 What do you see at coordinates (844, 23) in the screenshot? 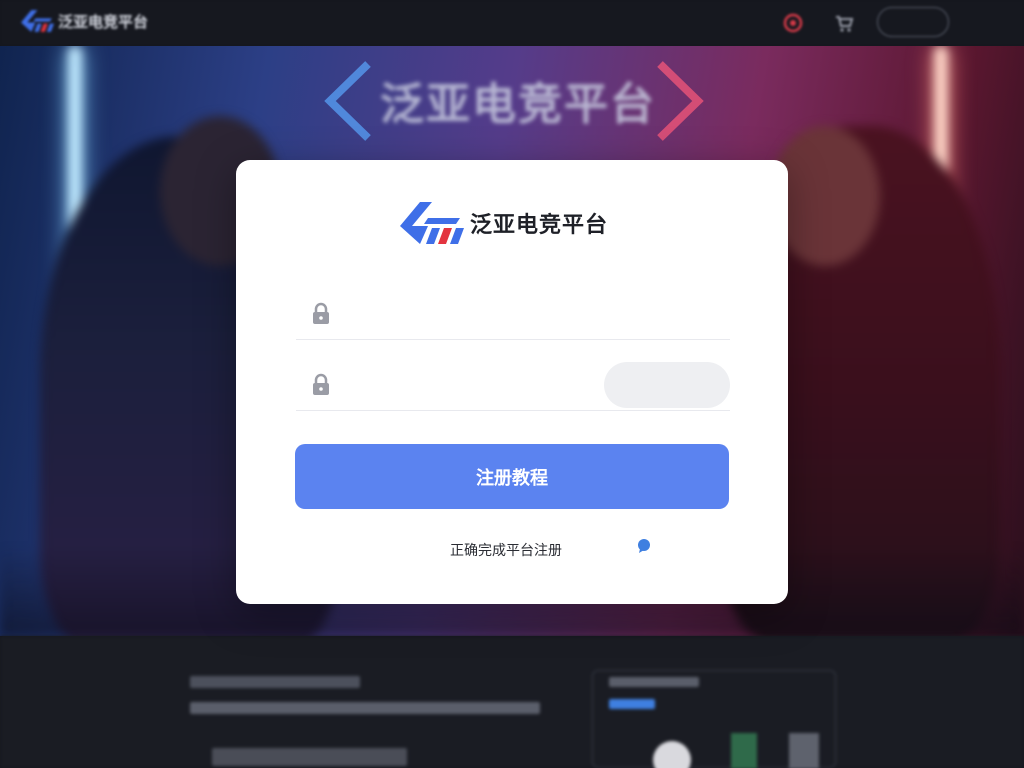
I see `cart-icon` at bounding box center [844, 23].